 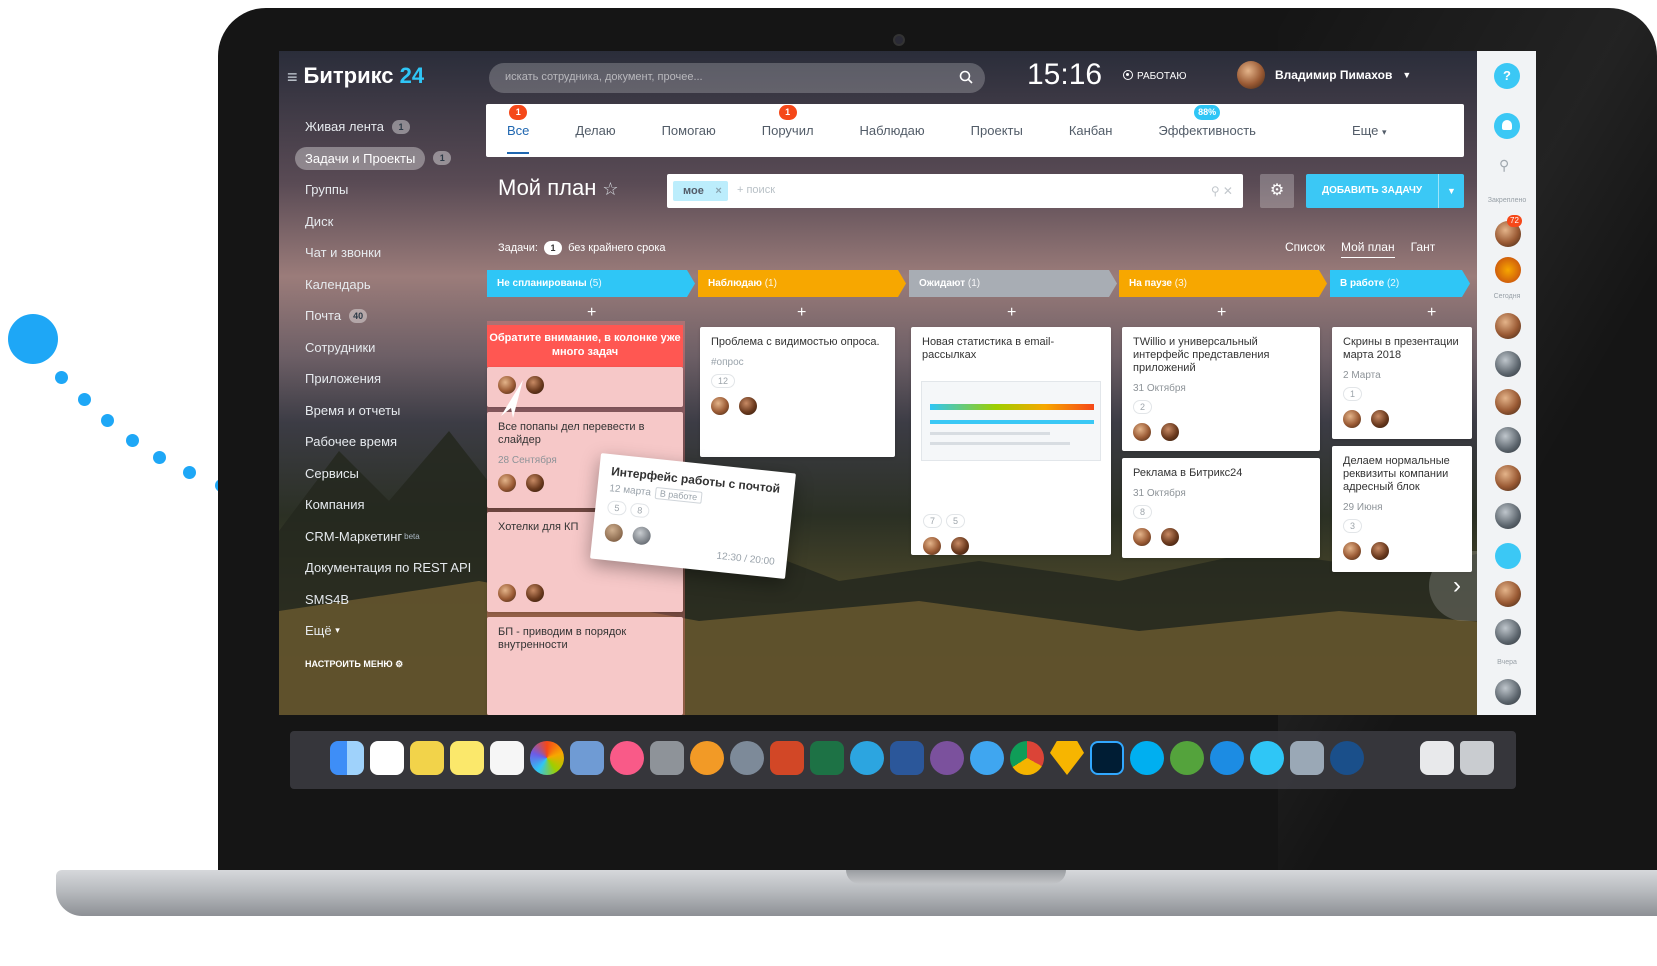 I want to click on task-card: Реклама в Битрикс24 31 Октября 8, so click(x=1221, y=508).